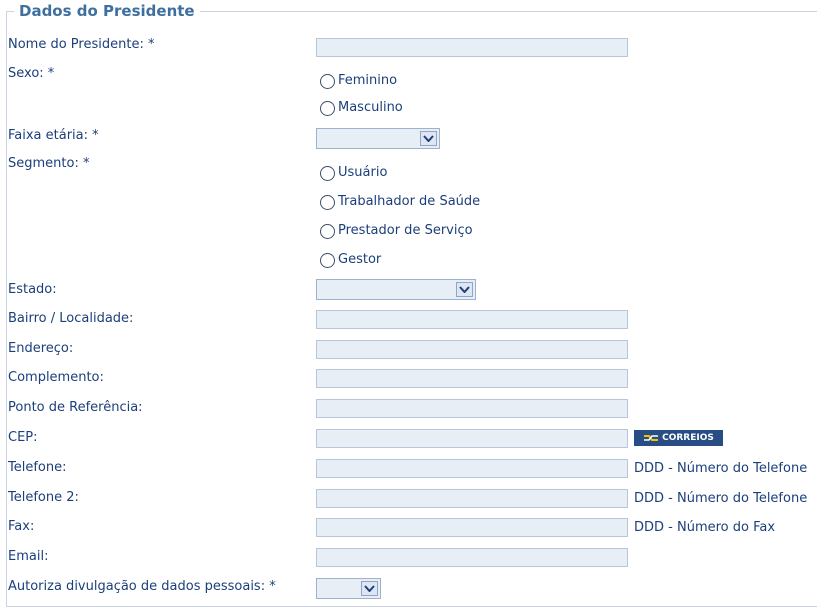 The height and width of the screenshot is (608, 817). Describe the element at coordinates (37, 467) in the screenshot. I see `telefone-label: Telefone:` at that location.